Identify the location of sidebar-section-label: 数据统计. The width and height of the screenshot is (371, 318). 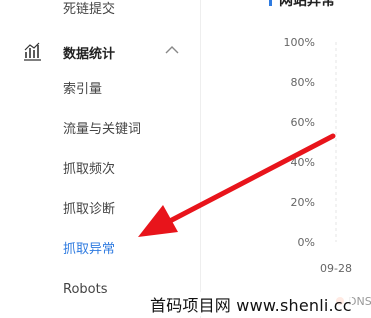
(89, 54).